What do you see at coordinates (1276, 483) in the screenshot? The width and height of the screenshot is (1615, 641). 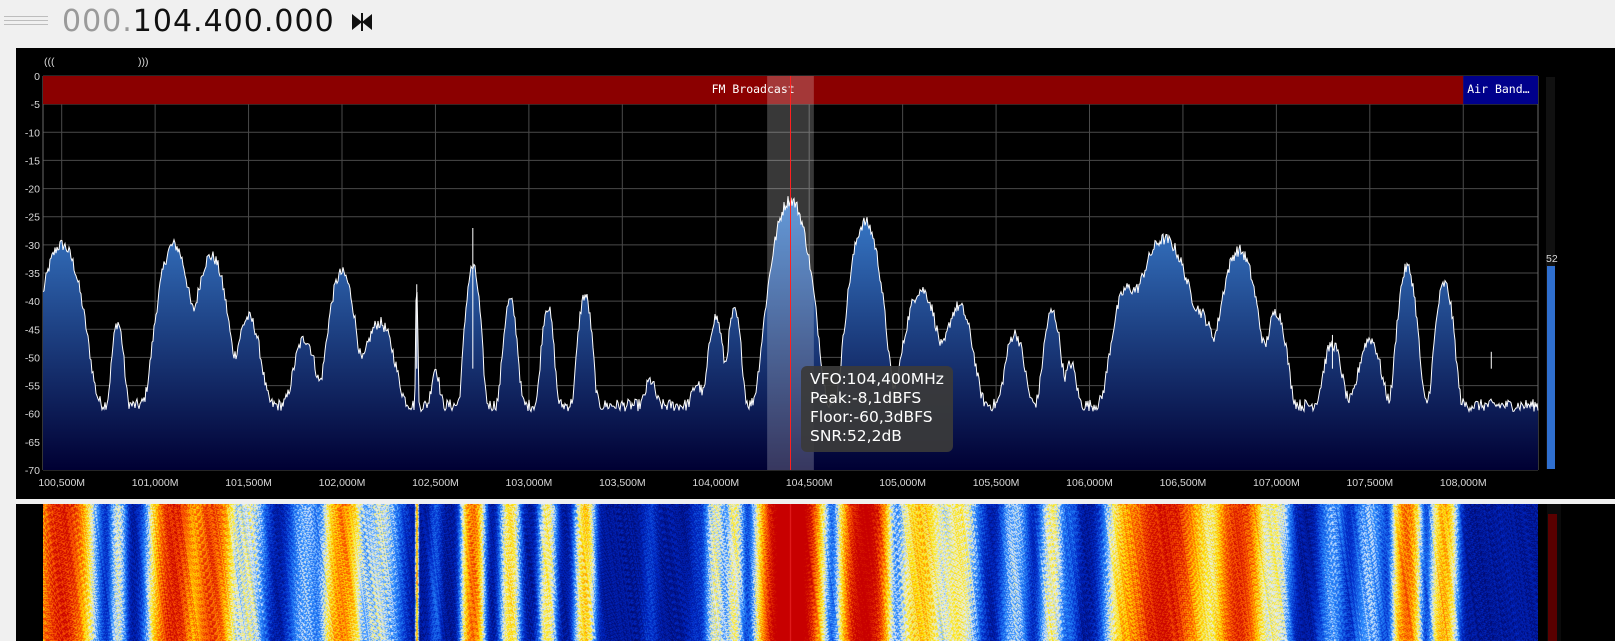 I see `x-tick-label: 107,000M` at bounding box center [1276, 483].